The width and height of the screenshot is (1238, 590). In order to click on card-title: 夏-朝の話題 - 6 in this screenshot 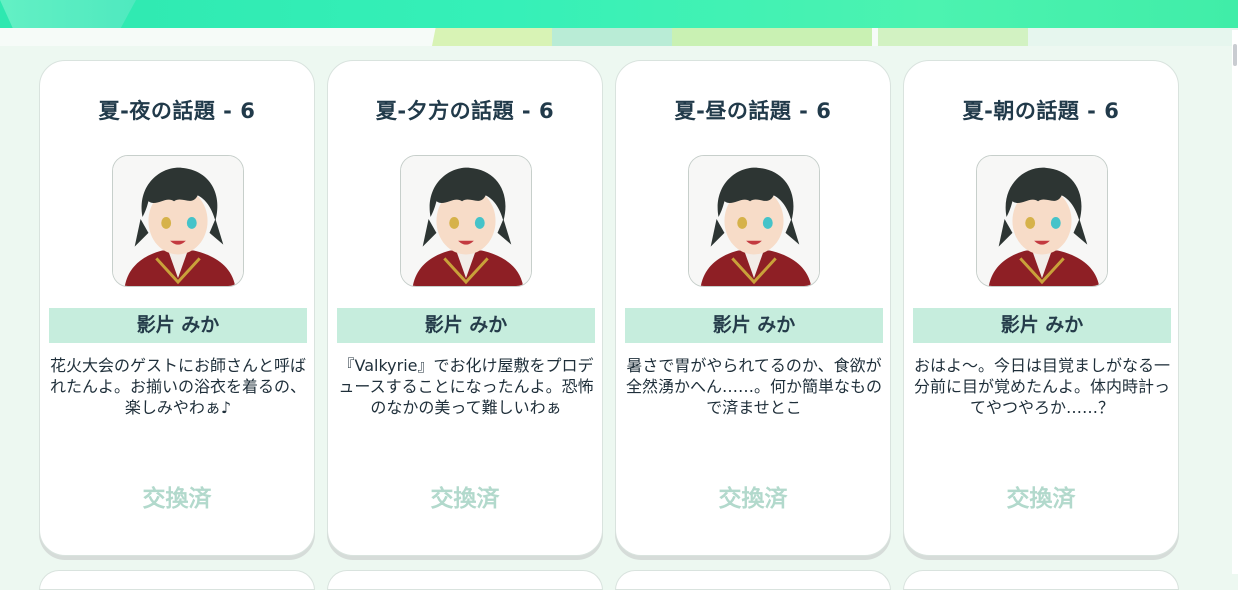, I will do `click(1041, 111)`.